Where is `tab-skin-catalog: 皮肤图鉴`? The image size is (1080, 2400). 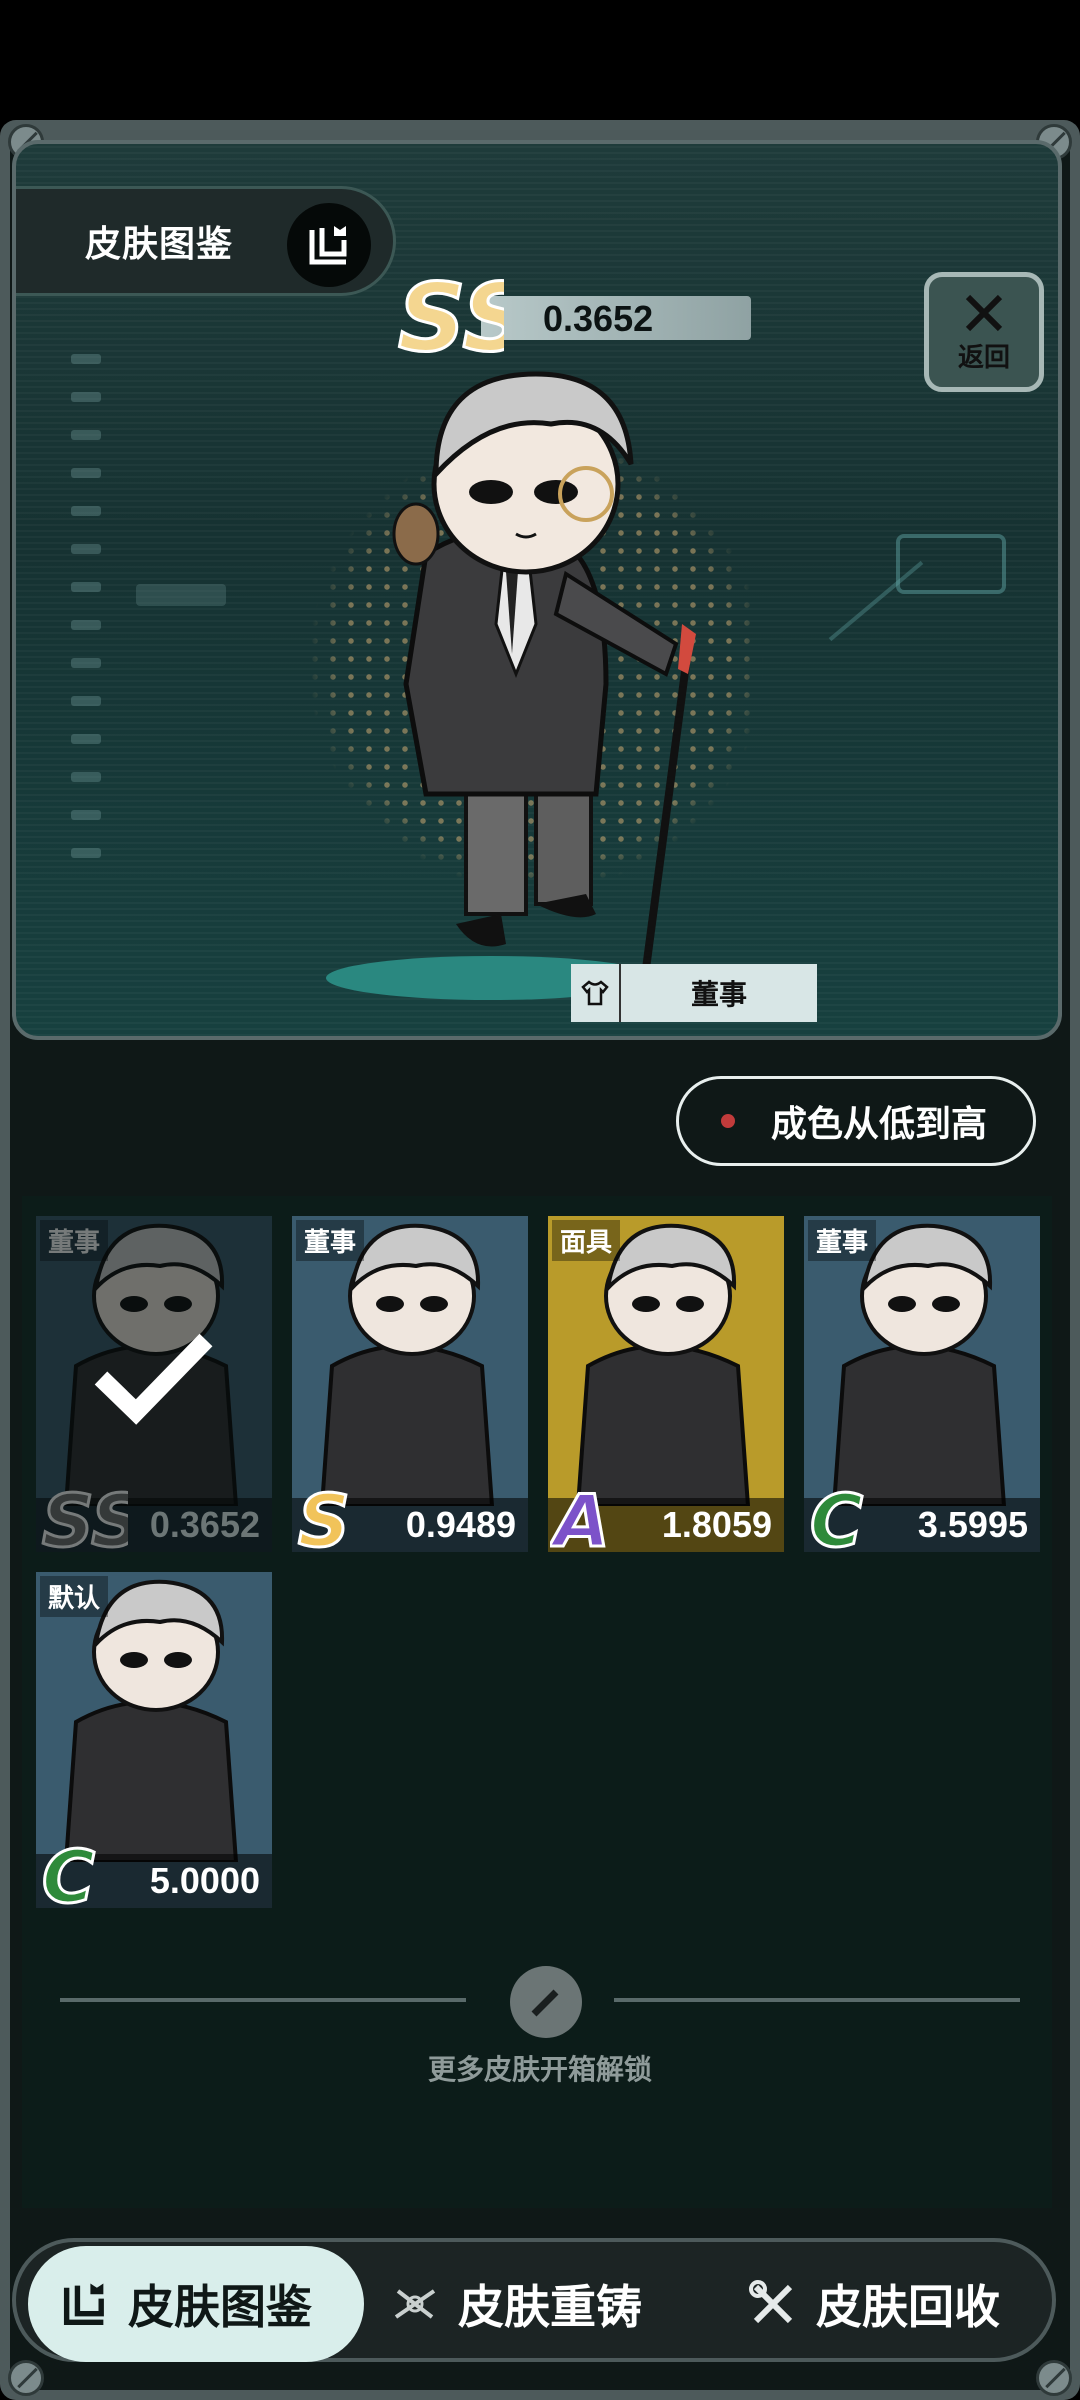 tab-skin-catalog: 皮肤图鉴 is located at coordinates (196, 2304).